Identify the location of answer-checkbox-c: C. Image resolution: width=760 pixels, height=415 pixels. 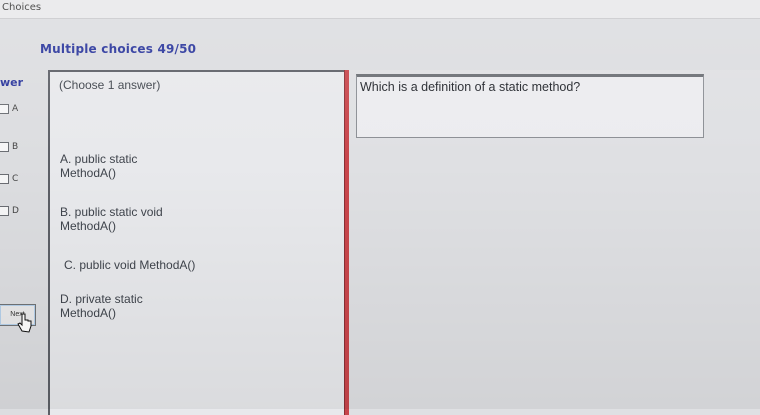
(9, 179).